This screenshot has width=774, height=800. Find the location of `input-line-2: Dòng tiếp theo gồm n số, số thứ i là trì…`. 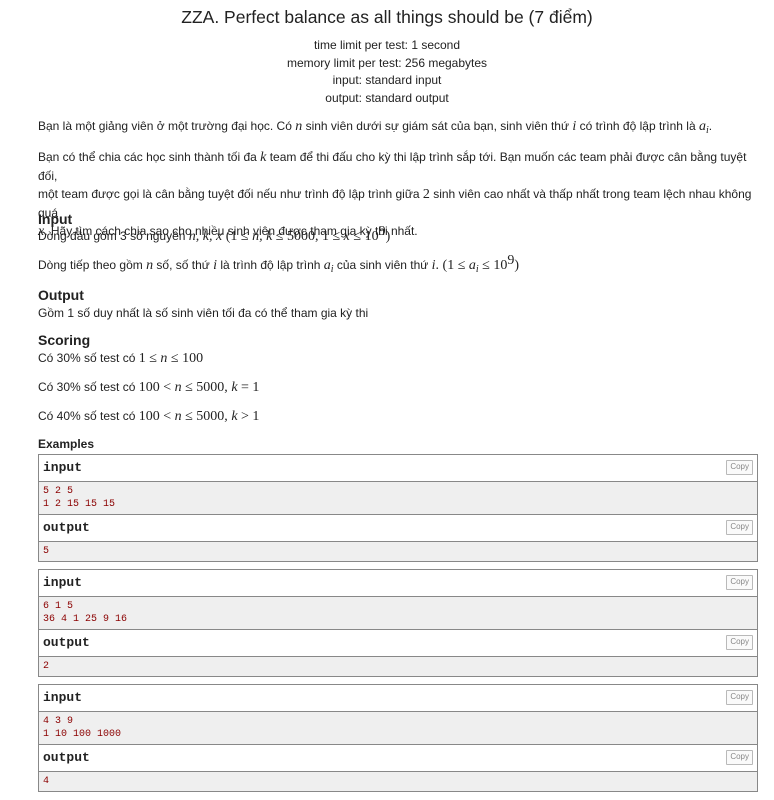

input-line-2: Dòng tiếp theo gồm n số, số thứ i là trì… is located at coordinates (279, 264).